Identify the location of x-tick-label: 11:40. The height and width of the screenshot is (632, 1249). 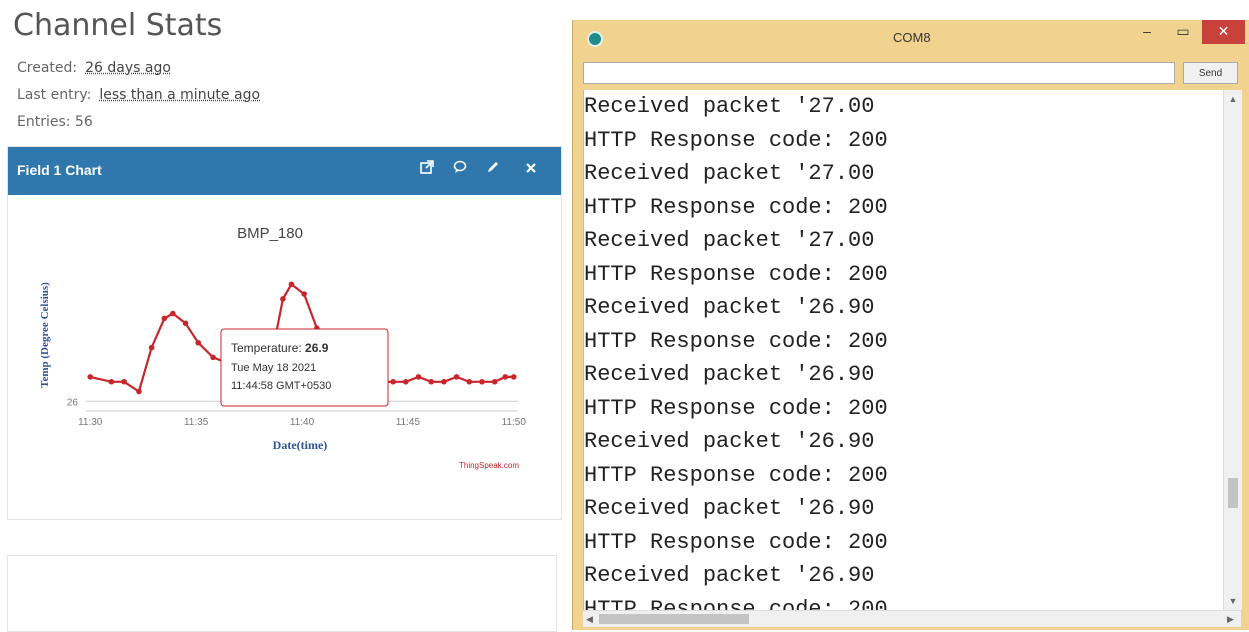
(302, 422).